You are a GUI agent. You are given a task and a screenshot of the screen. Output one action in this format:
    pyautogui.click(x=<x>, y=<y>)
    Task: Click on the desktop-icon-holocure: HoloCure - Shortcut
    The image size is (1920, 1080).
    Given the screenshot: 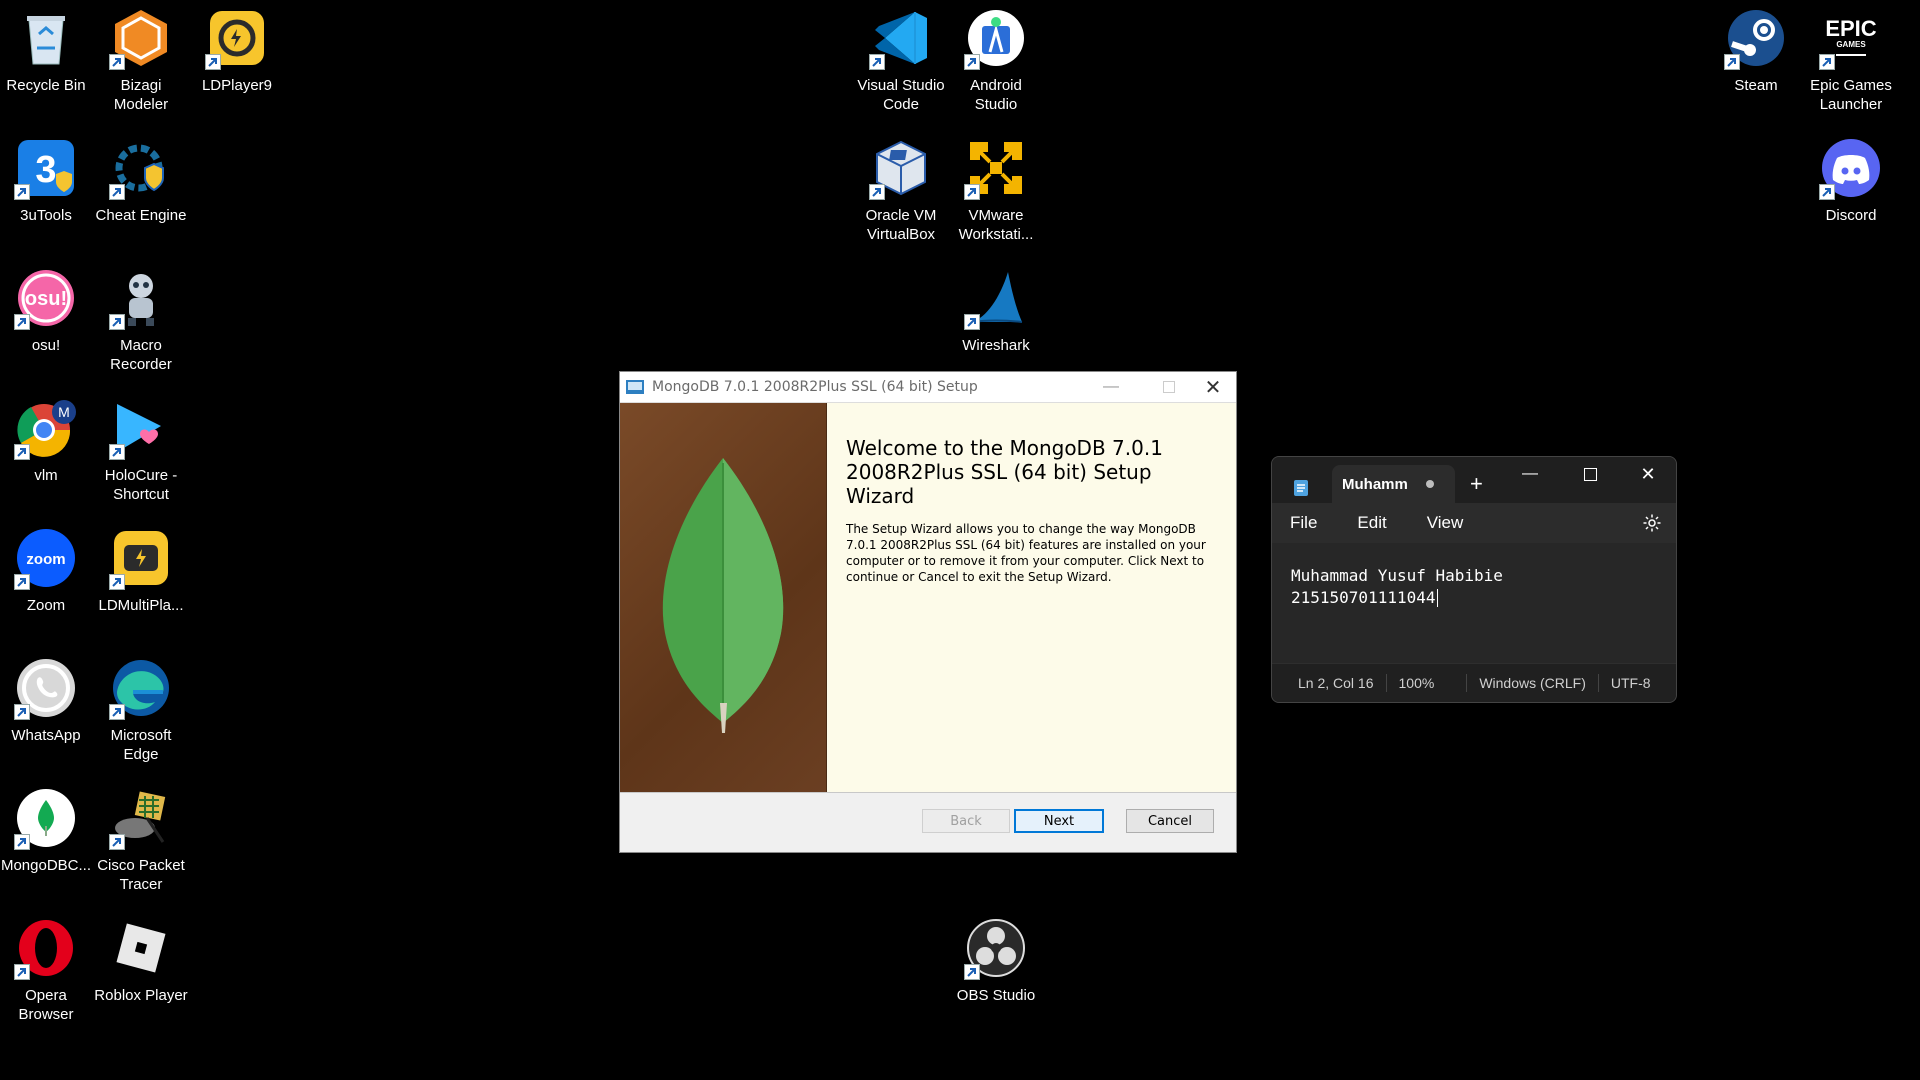 What is the action you would take?
    pyautogui.click(x=141, y=451)
    